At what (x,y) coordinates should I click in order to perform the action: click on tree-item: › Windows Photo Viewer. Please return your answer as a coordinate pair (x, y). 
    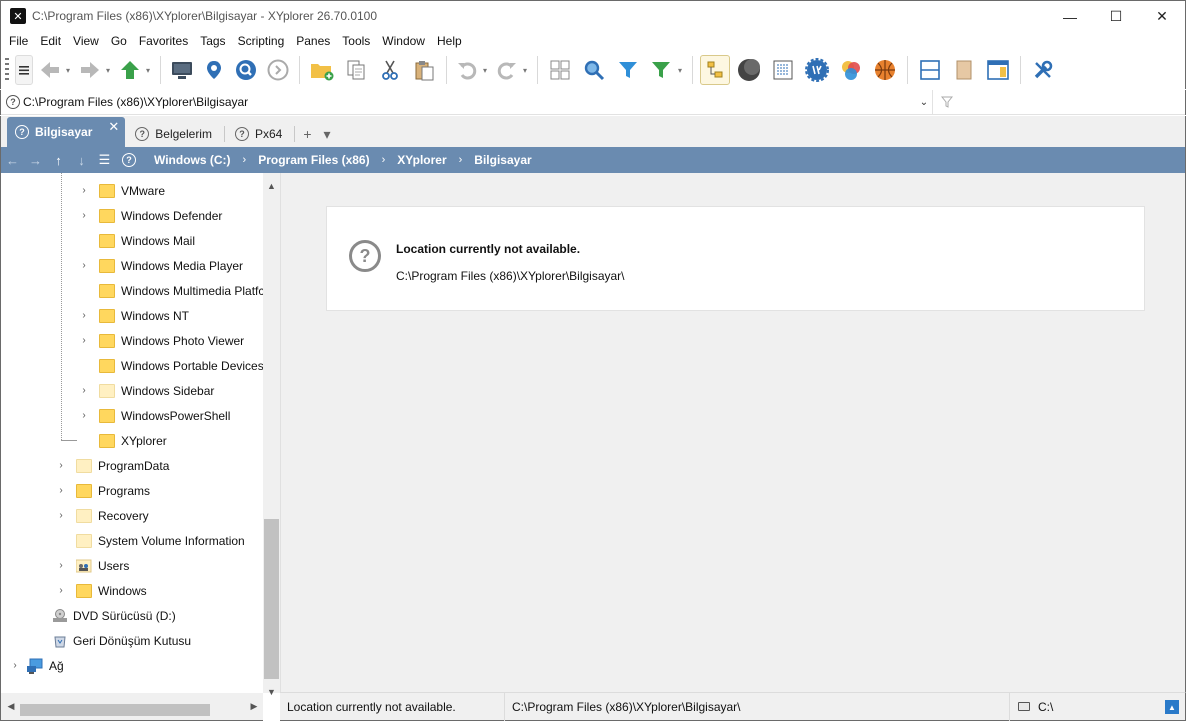
    Looking at the image, I should click on (161, 340).